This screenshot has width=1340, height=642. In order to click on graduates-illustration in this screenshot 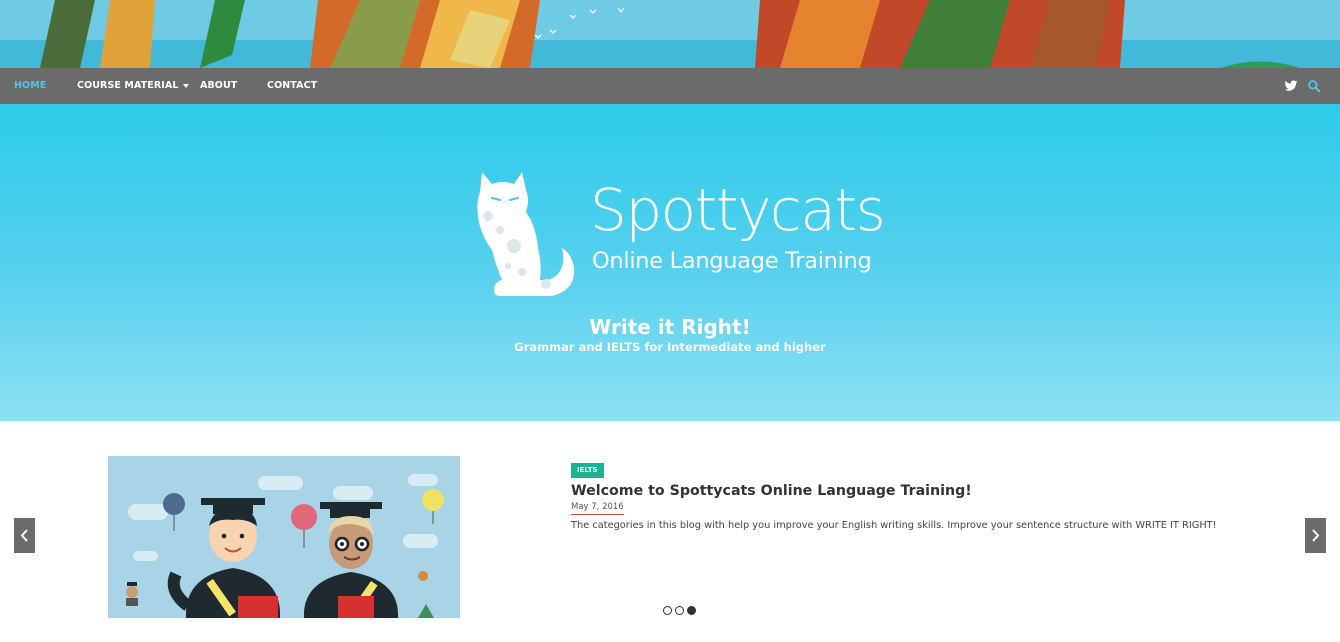, I will do `click(284, 537)`.